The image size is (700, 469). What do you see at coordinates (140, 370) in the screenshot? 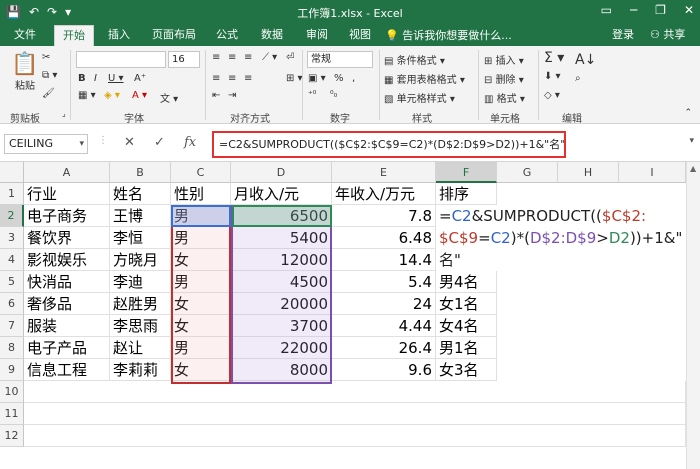
I see `table-cell: 李莉莉` at bounding box center [140, 370].